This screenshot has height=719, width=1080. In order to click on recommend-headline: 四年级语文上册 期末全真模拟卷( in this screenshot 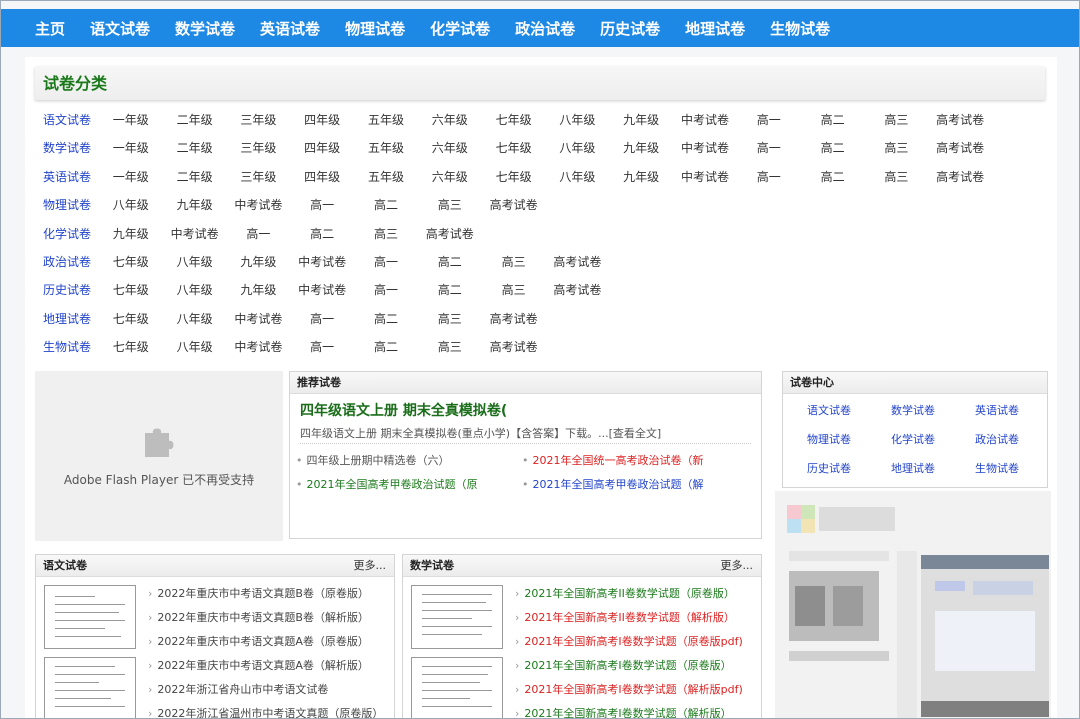, I will do `click(403, 410)`.